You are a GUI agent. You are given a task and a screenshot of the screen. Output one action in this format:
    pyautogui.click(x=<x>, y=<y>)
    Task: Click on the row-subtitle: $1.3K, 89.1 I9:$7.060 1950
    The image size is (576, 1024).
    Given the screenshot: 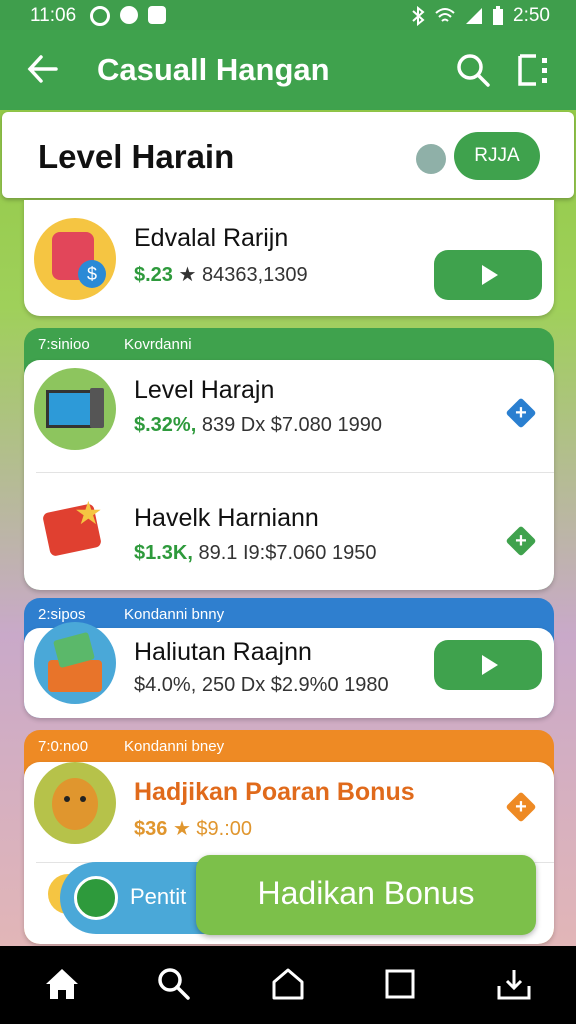 What is the action you would take?
    pyautogui.click(x=255, y=553)
    